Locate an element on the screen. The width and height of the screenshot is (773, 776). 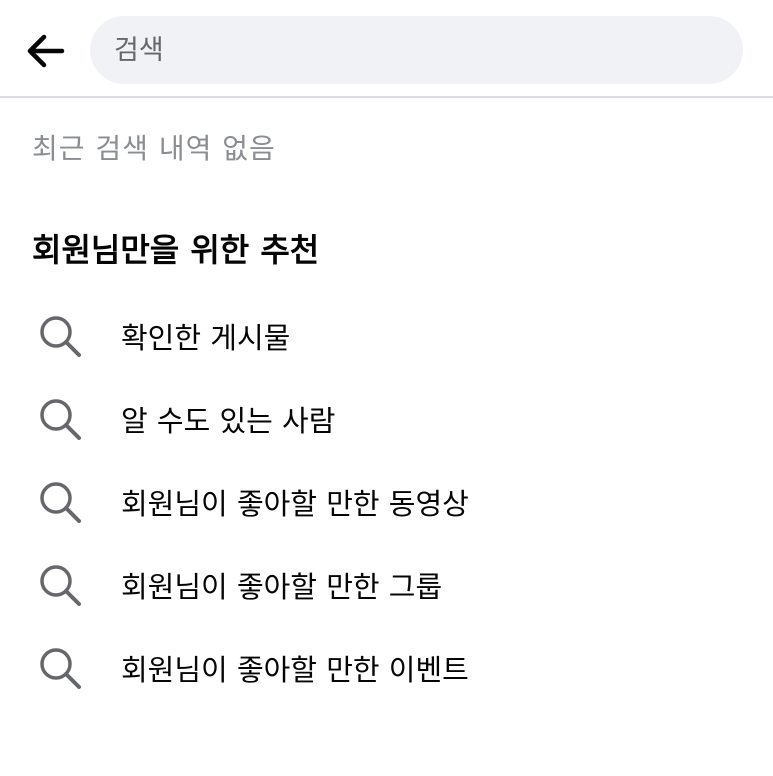
arrow-left-icon is located at coordinates (46, 51).